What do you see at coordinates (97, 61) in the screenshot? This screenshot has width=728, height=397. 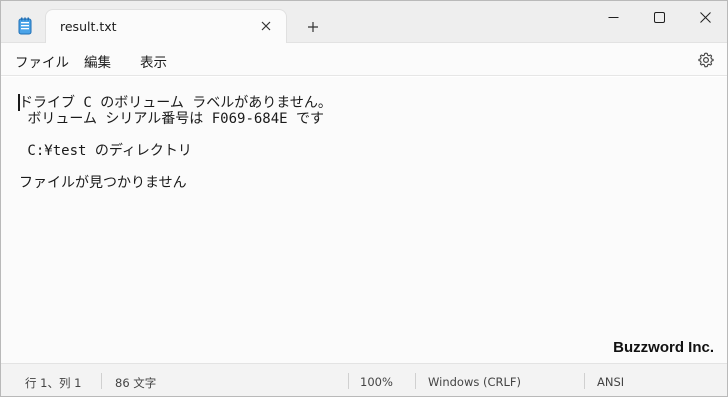 I see `menu-edit: 編集` at bounding box center [97, 61].